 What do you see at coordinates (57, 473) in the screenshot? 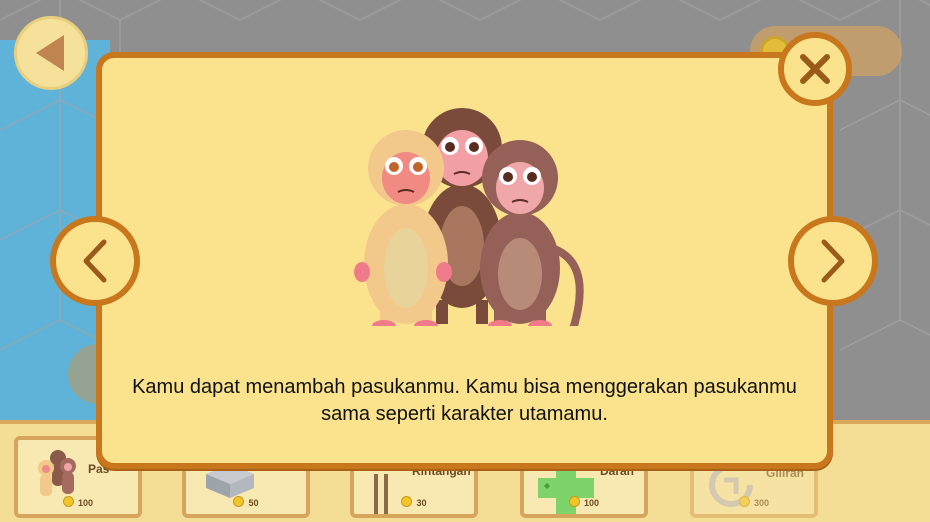
I see `monkey-troop-icon` at bounding box center [57, 473].